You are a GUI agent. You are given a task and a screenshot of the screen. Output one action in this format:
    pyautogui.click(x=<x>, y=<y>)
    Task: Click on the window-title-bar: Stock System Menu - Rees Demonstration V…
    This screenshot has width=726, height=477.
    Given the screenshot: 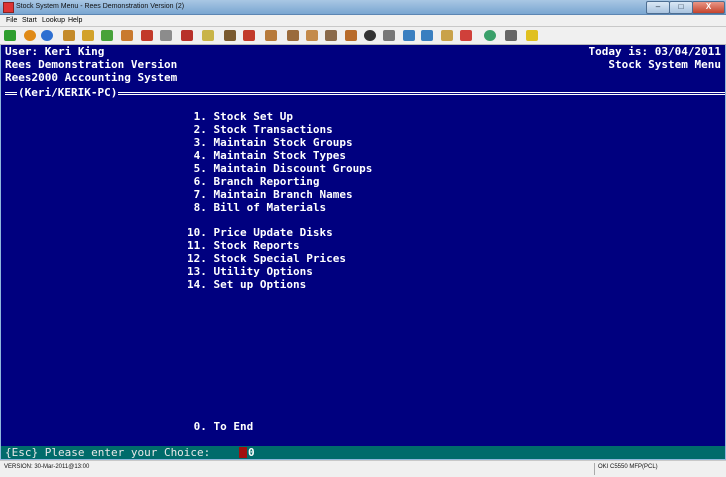 What is the action you would take?
    pyautogui.click(x=363, y=7)
    